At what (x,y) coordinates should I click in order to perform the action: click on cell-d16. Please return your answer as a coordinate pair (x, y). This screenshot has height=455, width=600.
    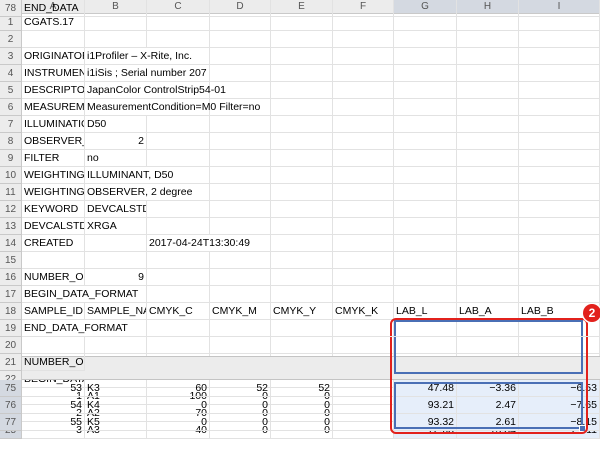
    Looking at the image, I should click on (240, 277).